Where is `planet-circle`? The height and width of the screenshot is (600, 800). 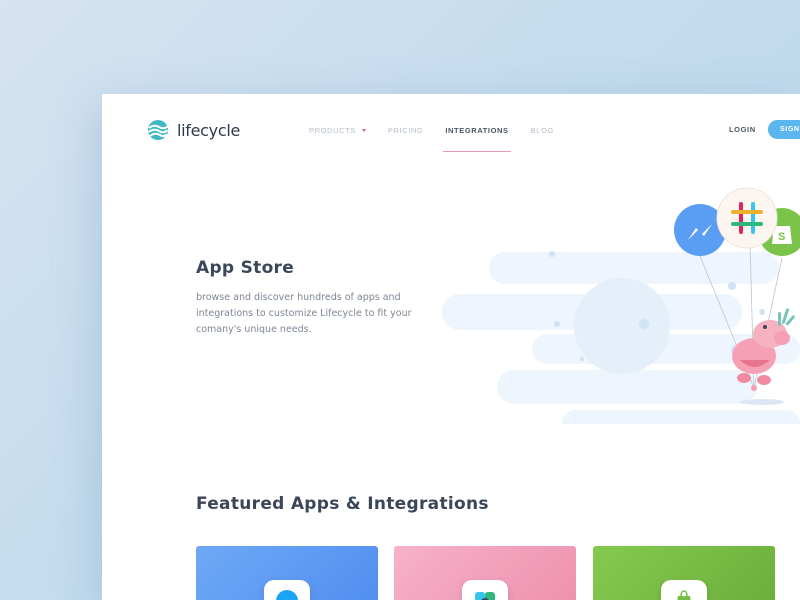
planet-circle is located at coordinates (622, 326).